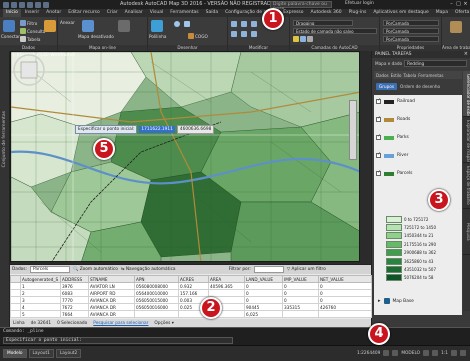 The image size is (470, 361). Describe the element at coordinates (345, 279) in the screenshot. I see `column-header: NET_VALUE` at that location.